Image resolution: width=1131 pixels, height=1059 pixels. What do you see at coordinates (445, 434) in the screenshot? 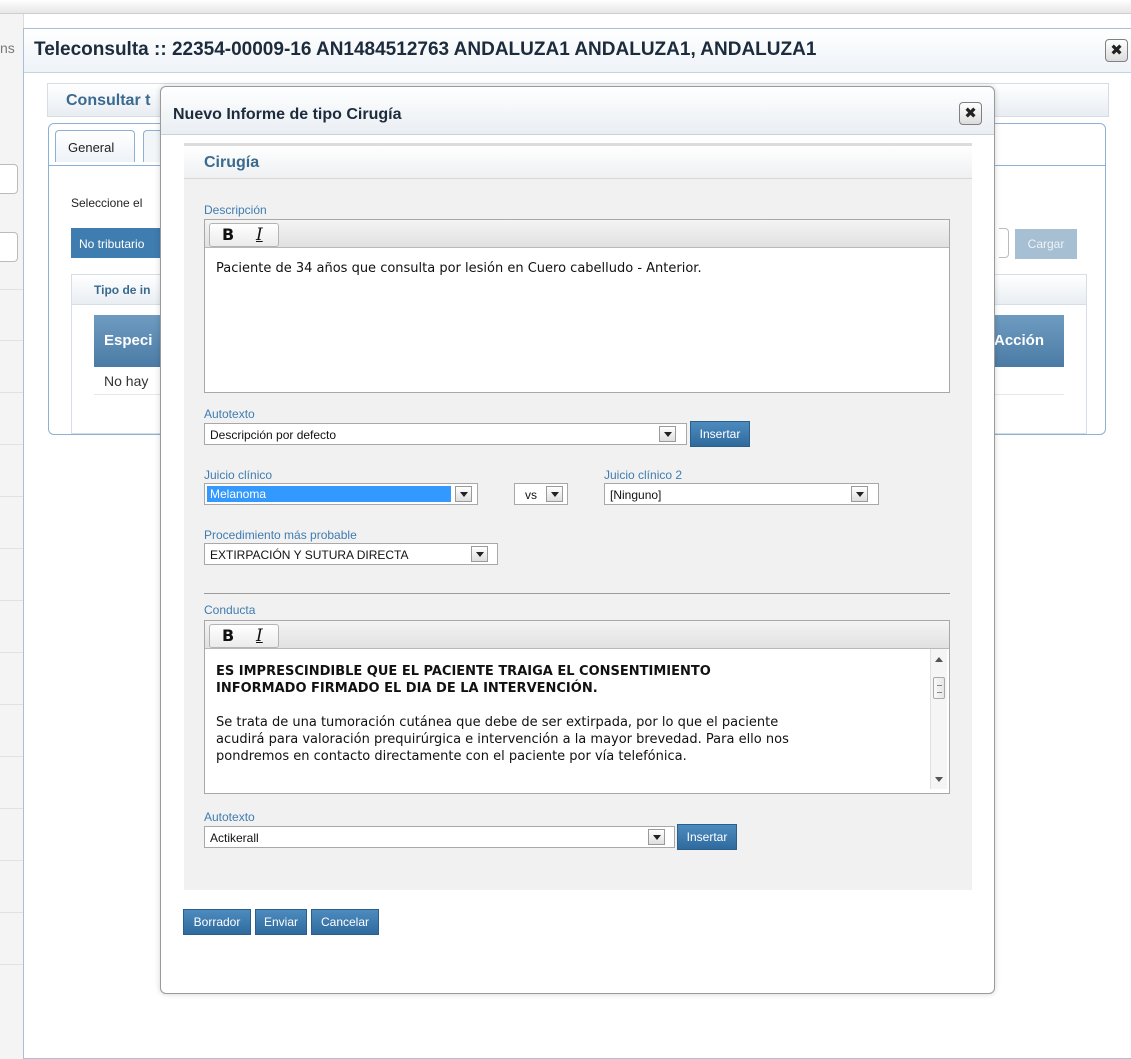
I see `autotexto-select: Descripción por defecto` at bounding box center [445, 434].